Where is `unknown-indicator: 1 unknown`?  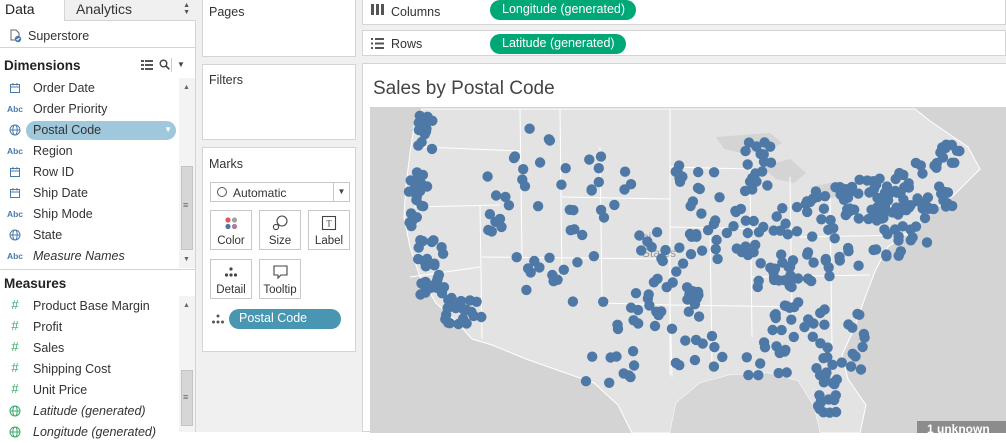 unknown-indicator: 1 unknown is located at coordinates (961, 427).